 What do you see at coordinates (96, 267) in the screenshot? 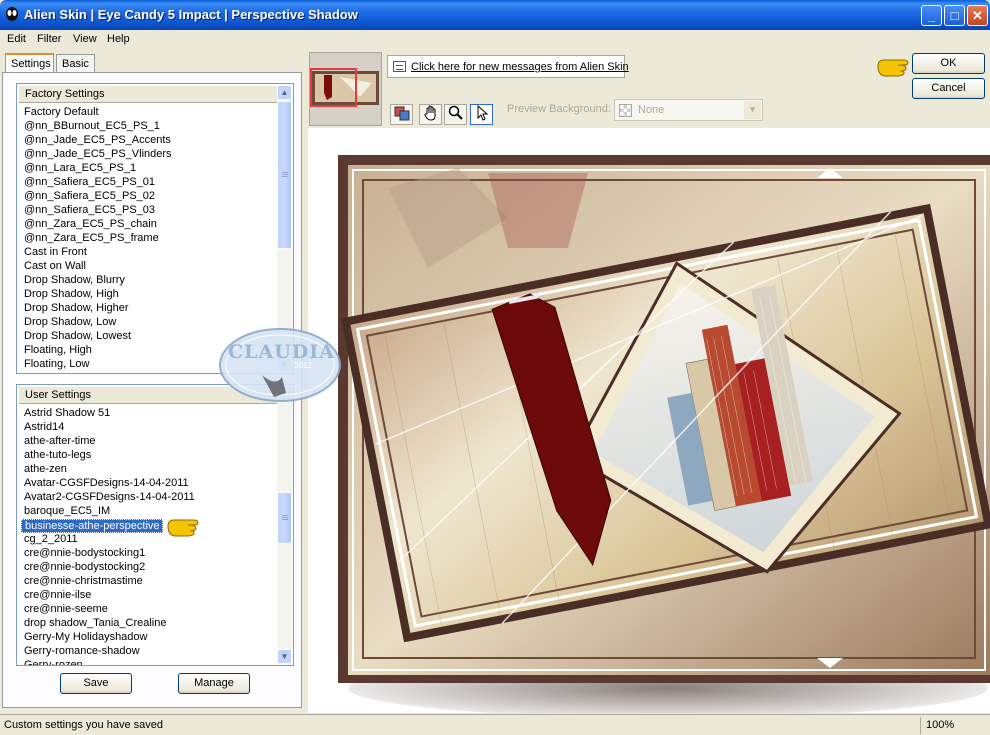
I see `list-item: Cast on Wall` at bounding box center [96, 267].